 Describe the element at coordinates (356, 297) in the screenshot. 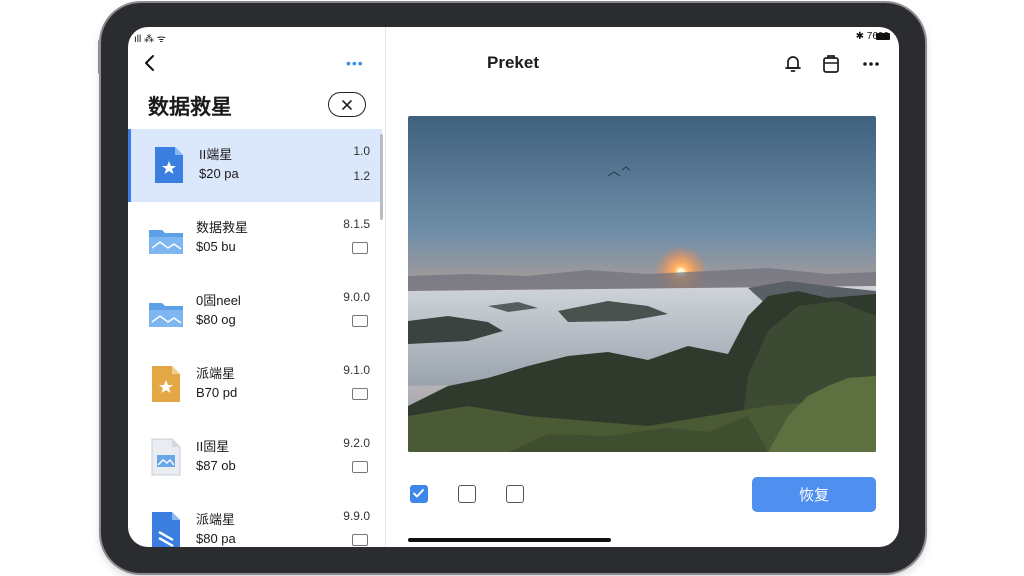

I see `file-version: 9.0.0` at that location.